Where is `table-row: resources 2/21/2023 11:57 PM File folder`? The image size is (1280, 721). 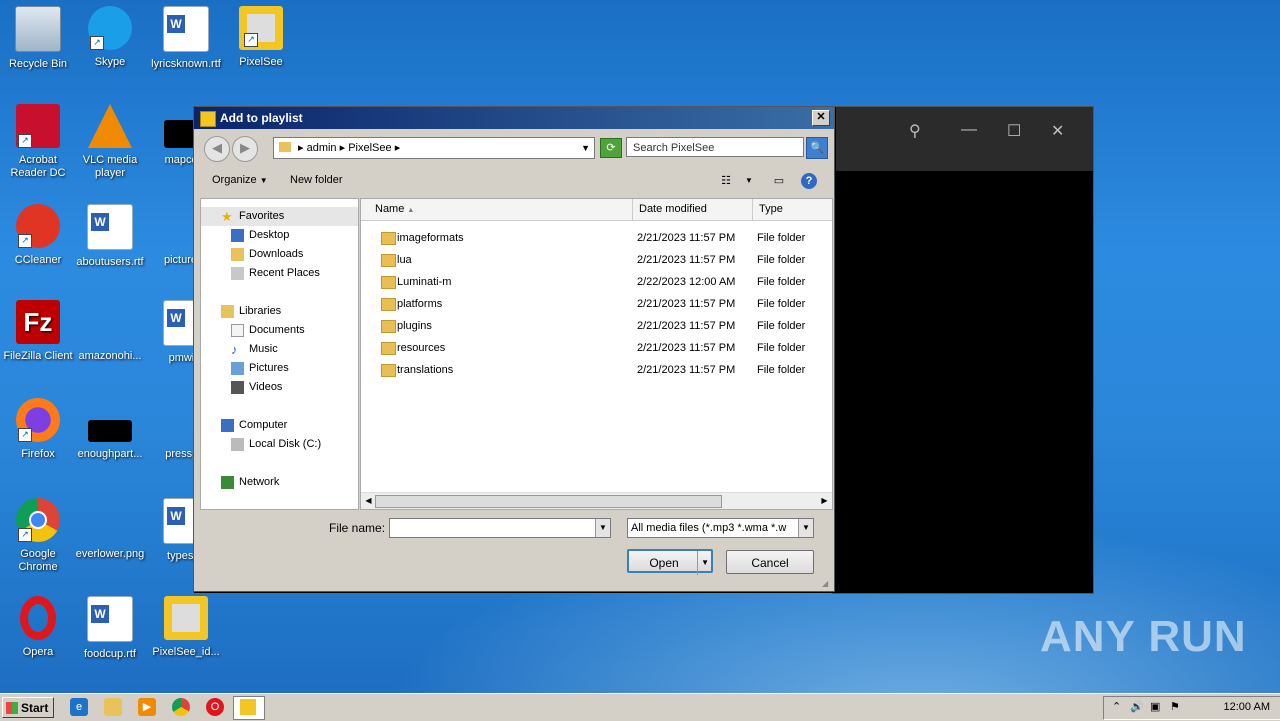 table-row: resources 2/21/2023 11:57 PM File folder is located at coordinates (596, 348).